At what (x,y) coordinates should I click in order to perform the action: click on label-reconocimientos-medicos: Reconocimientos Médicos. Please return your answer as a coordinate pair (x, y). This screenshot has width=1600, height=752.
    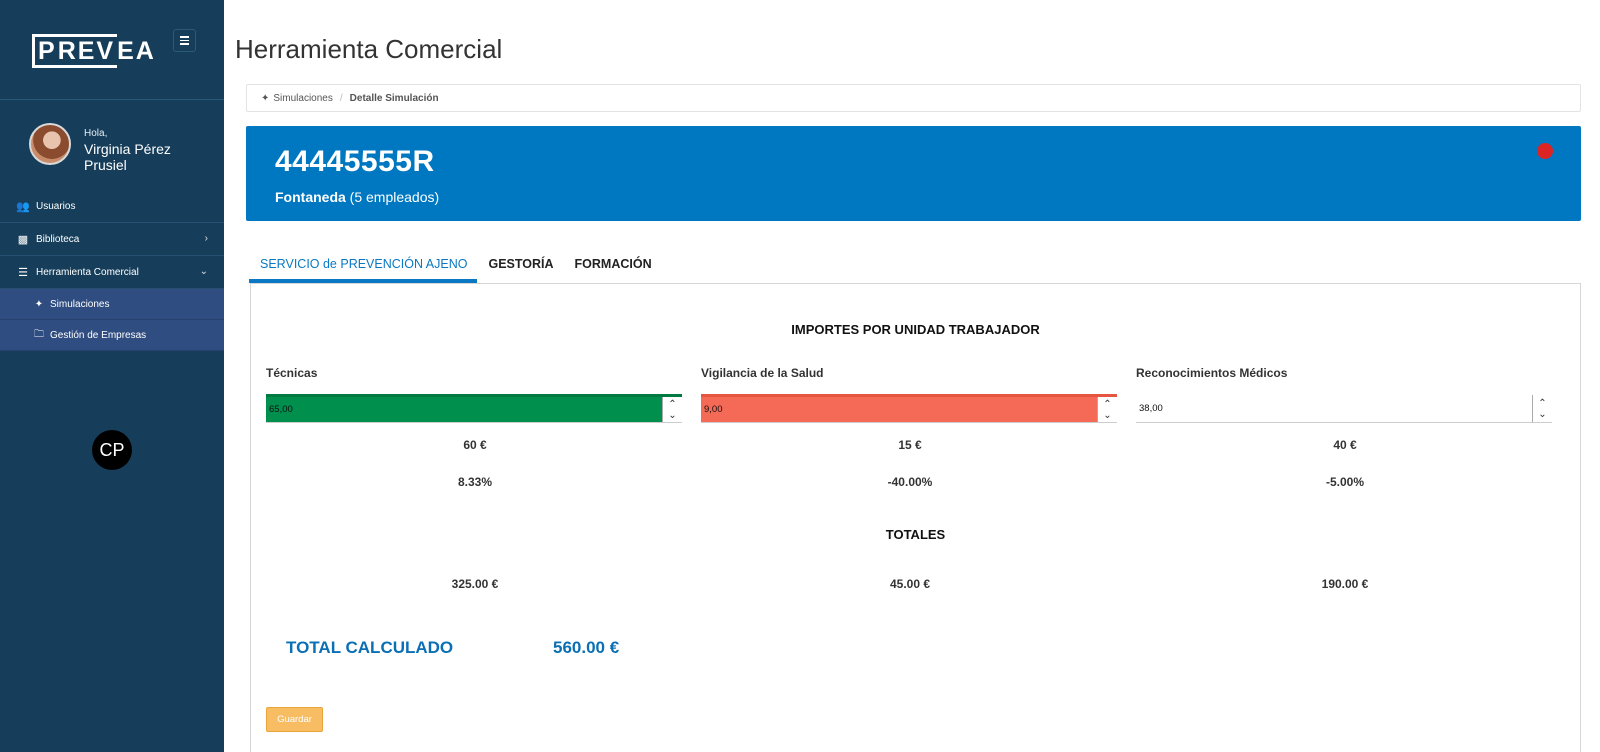
    Looking at the image, I should click on (1212, 373).